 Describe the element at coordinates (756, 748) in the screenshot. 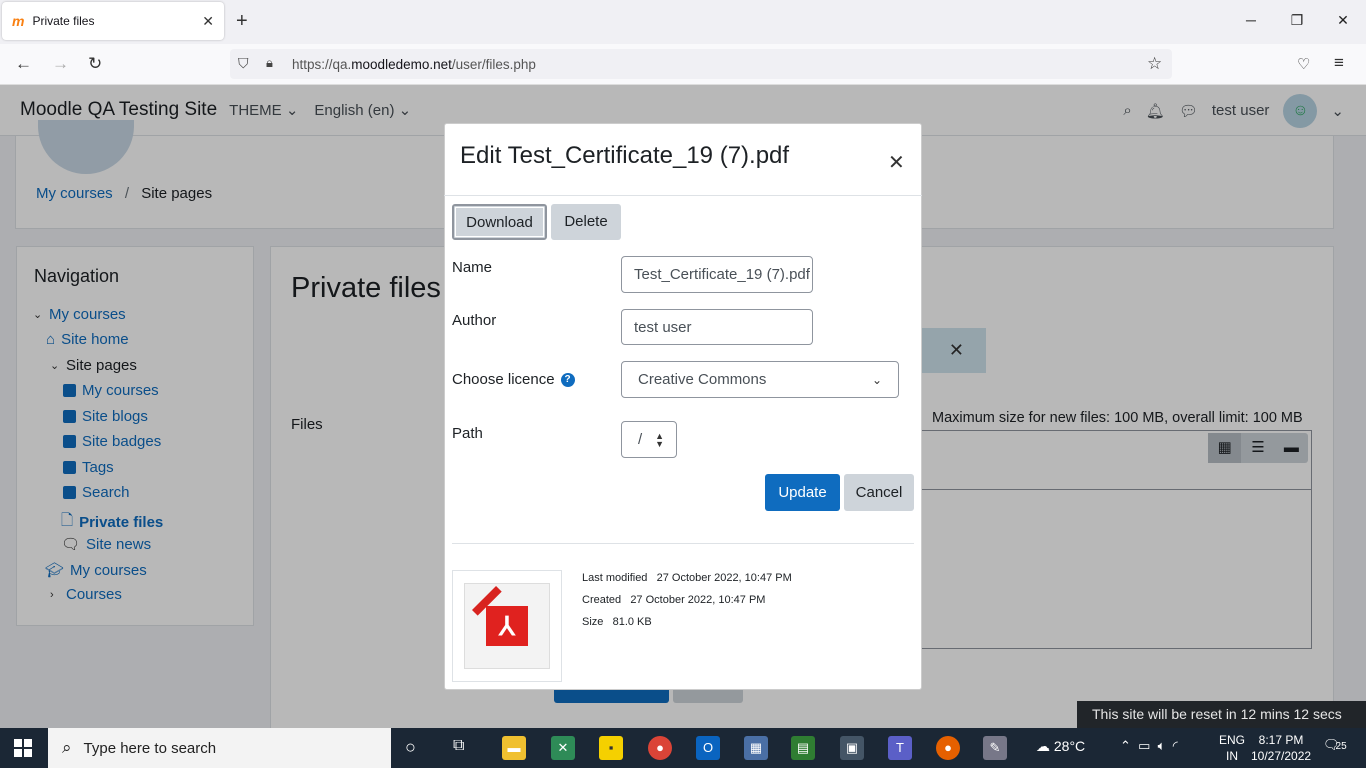

I see `app-icon: ▦` at that location.